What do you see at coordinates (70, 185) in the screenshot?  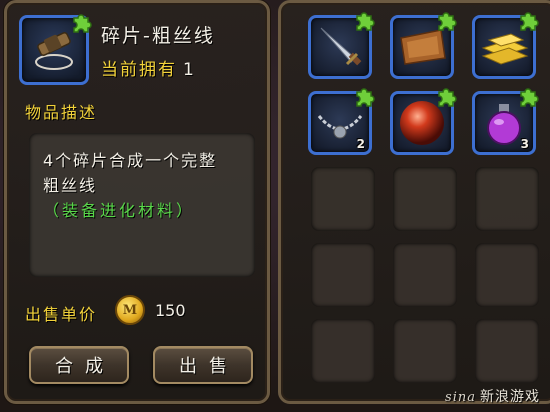 I see `description-line-2: 粗丝线` at bounding box center [70, 185].